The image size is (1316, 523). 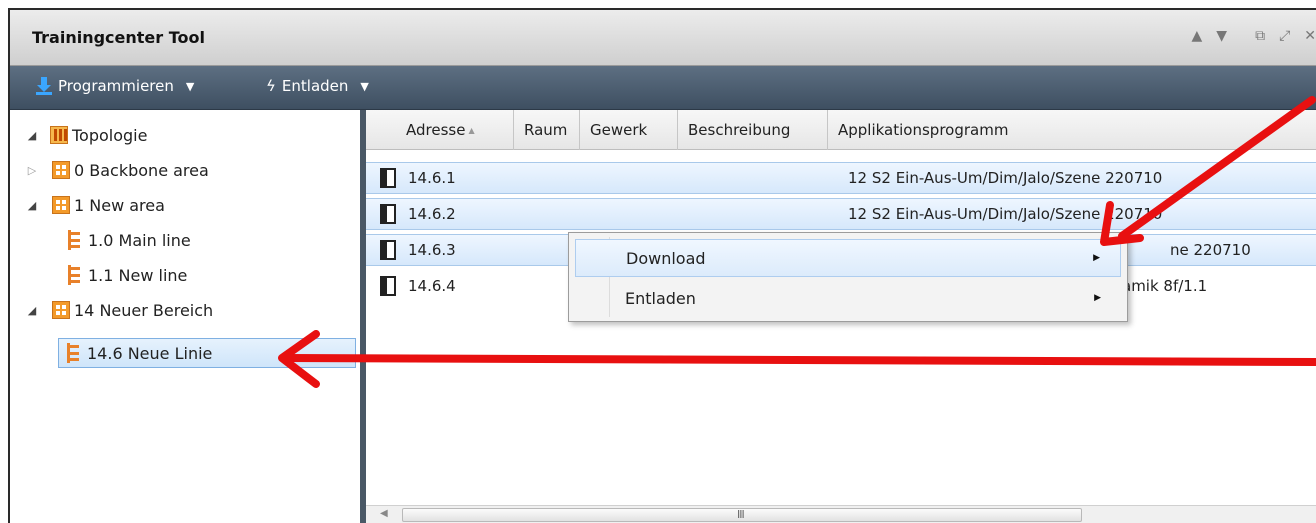 What do you see at coordinates (119, 205) in the screenshot?
I see `tree-item-label: 1 New area` at bounding box center [119, 205].